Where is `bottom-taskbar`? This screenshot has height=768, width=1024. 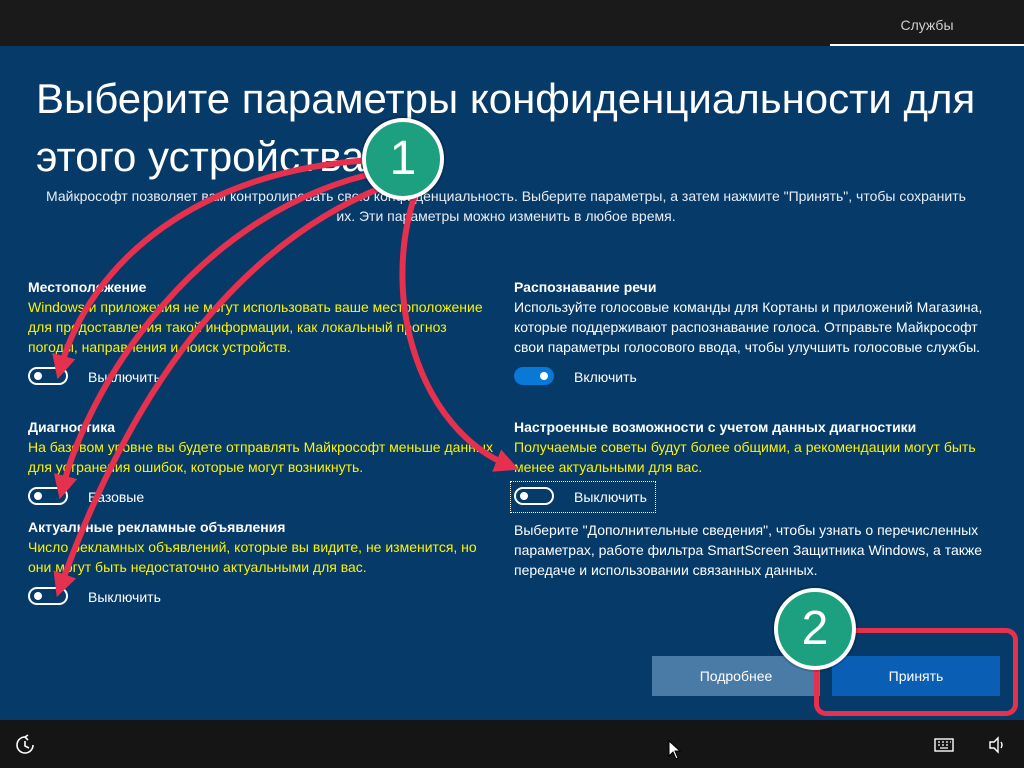
bottom-taskbar is located at coordinates (512, 744).